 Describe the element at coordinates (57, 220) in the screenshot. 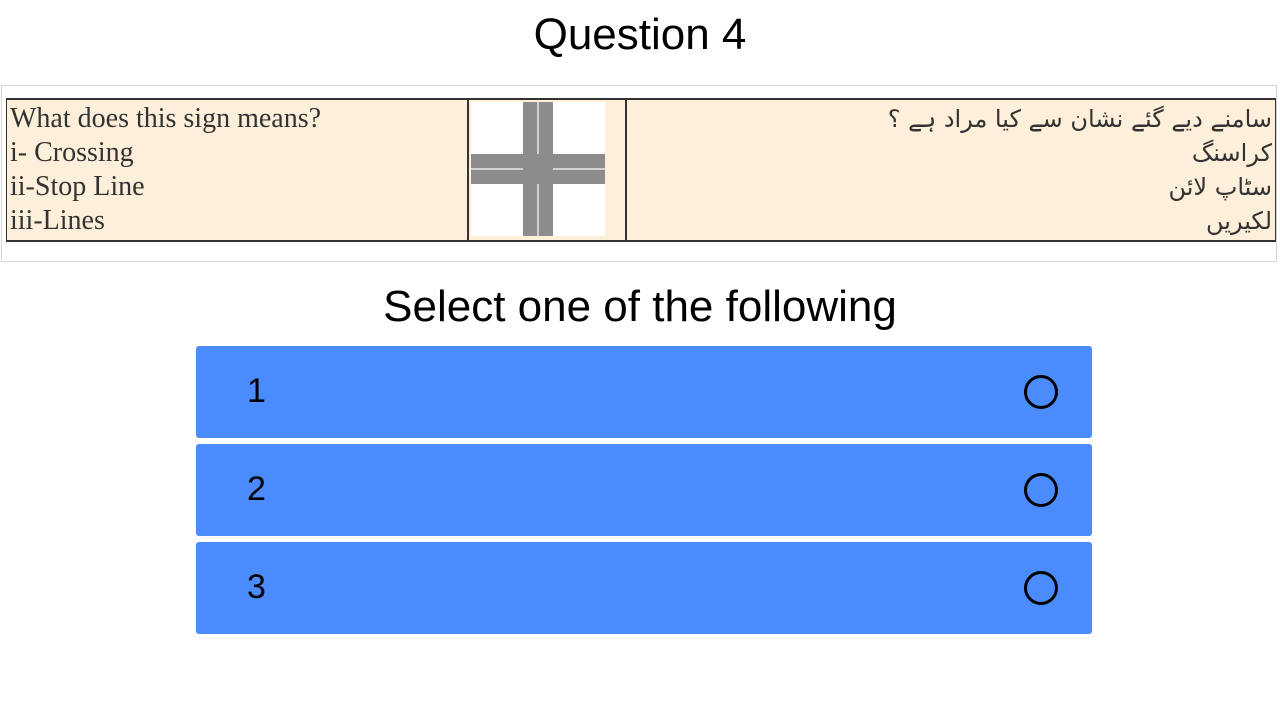

I see `question-english-line: iii-Lines` at that location.